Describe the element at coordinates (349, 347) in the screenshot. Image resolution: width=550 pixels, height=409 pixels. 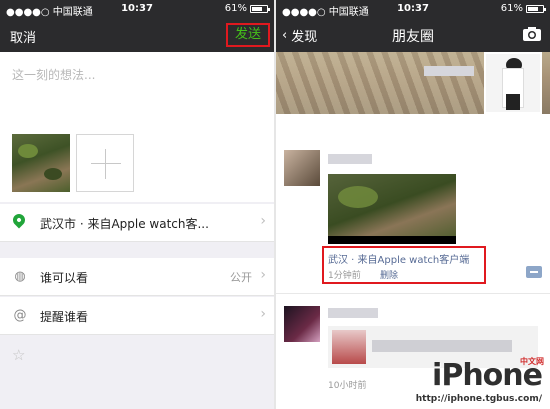
I see `shared-link-thumbnail` at that location.